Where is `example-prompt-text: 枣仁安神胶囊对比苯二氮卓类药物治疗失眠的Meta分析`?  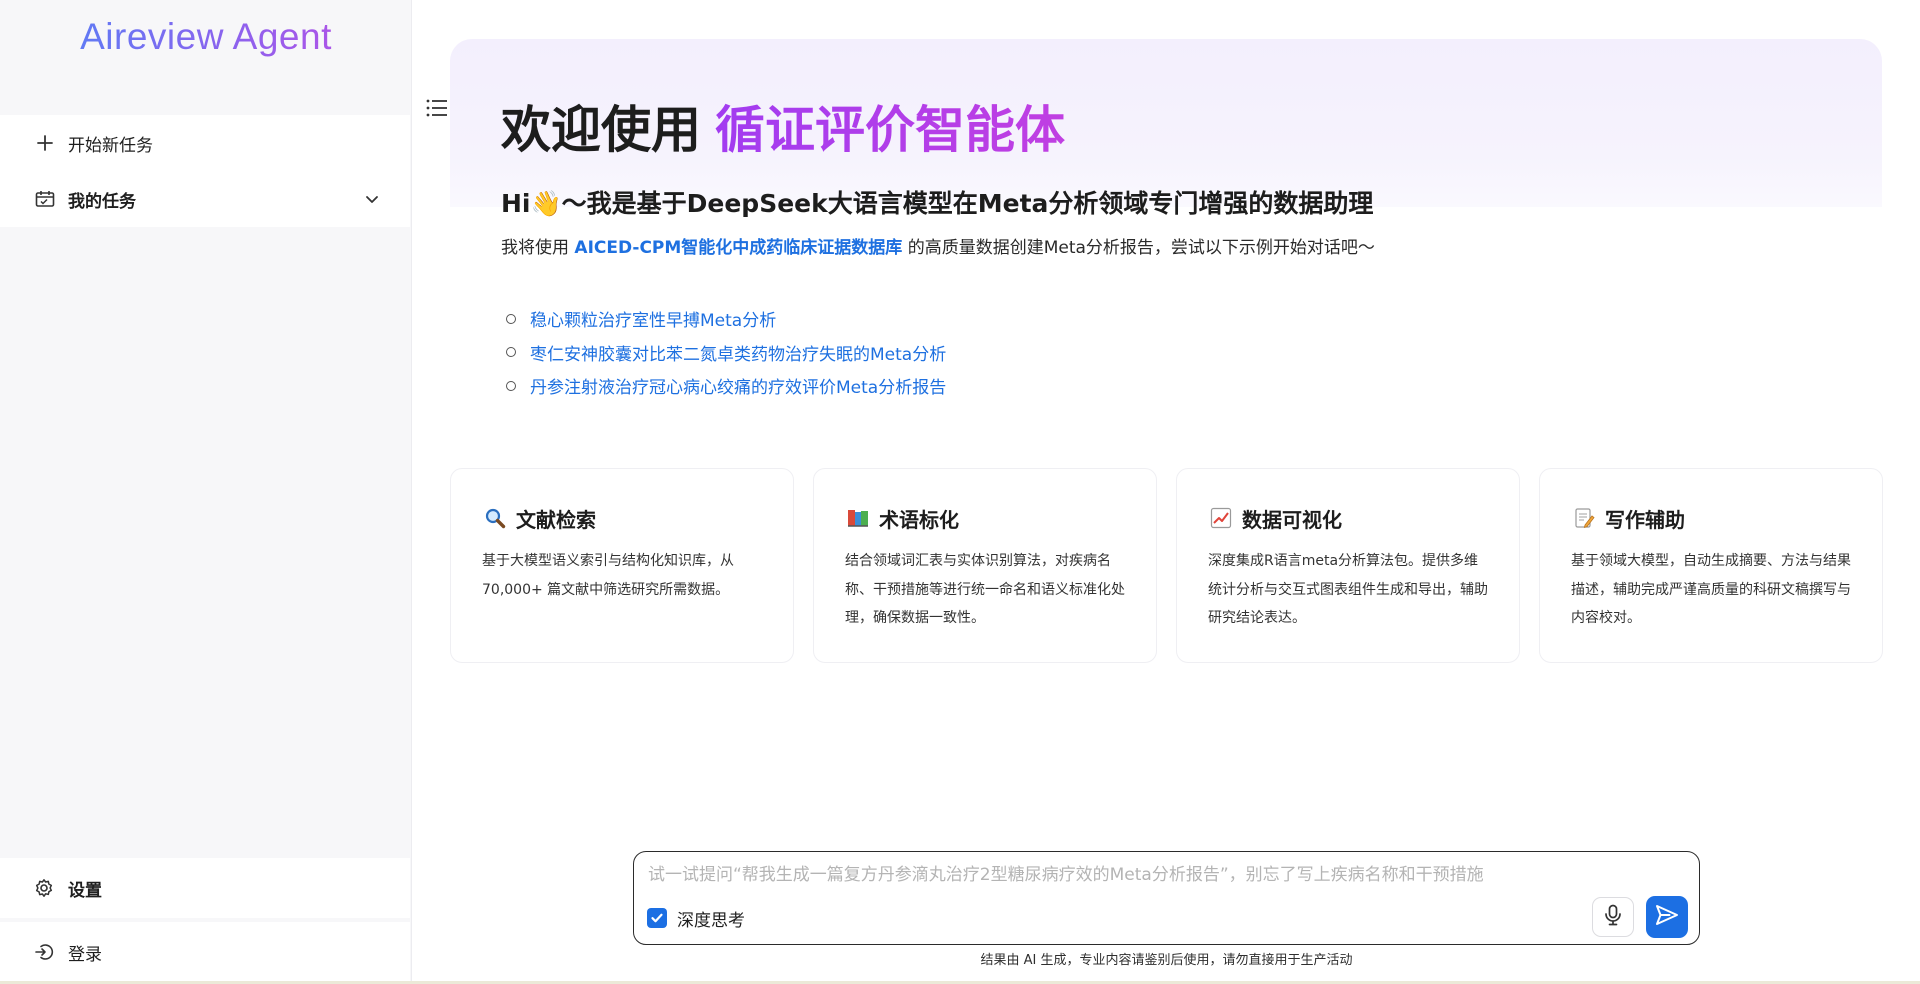 example-prompt-text: 枣仁安神胶囊对比苯二氮卓类药物治疗失眠的Meta分析 is located at coordinates (738, 354).